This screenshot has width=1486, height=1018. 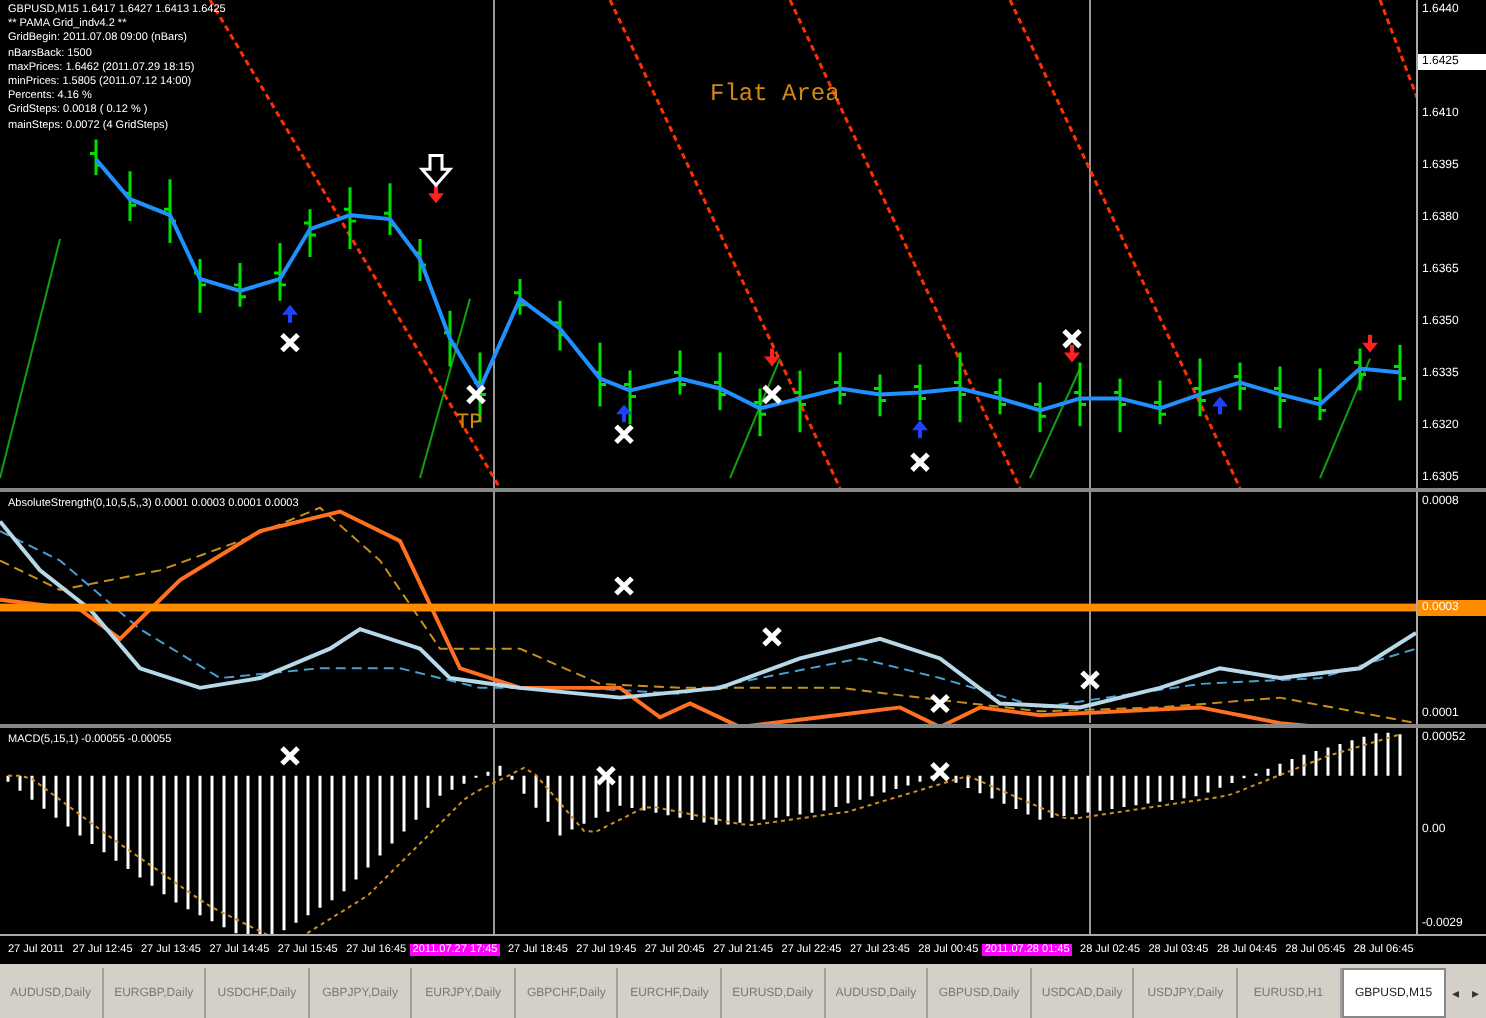 What do you see at coordinates (469, 424) in the screenshot?
I see `chart-annotation: TP` at bounding box center [469, 424].